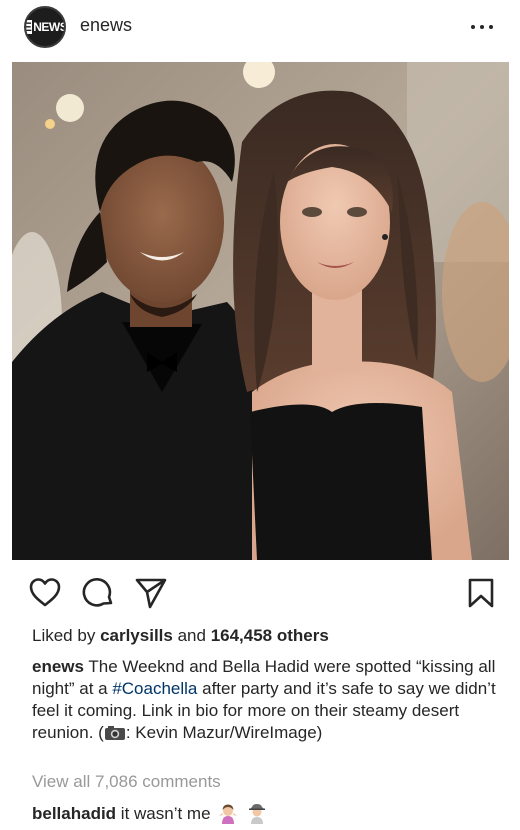 This screenshot has width=520, height=830. What do you see at coordinates (114, 733) in the screenshot?
I see `camera-icon` at bounding box center [114, 733].